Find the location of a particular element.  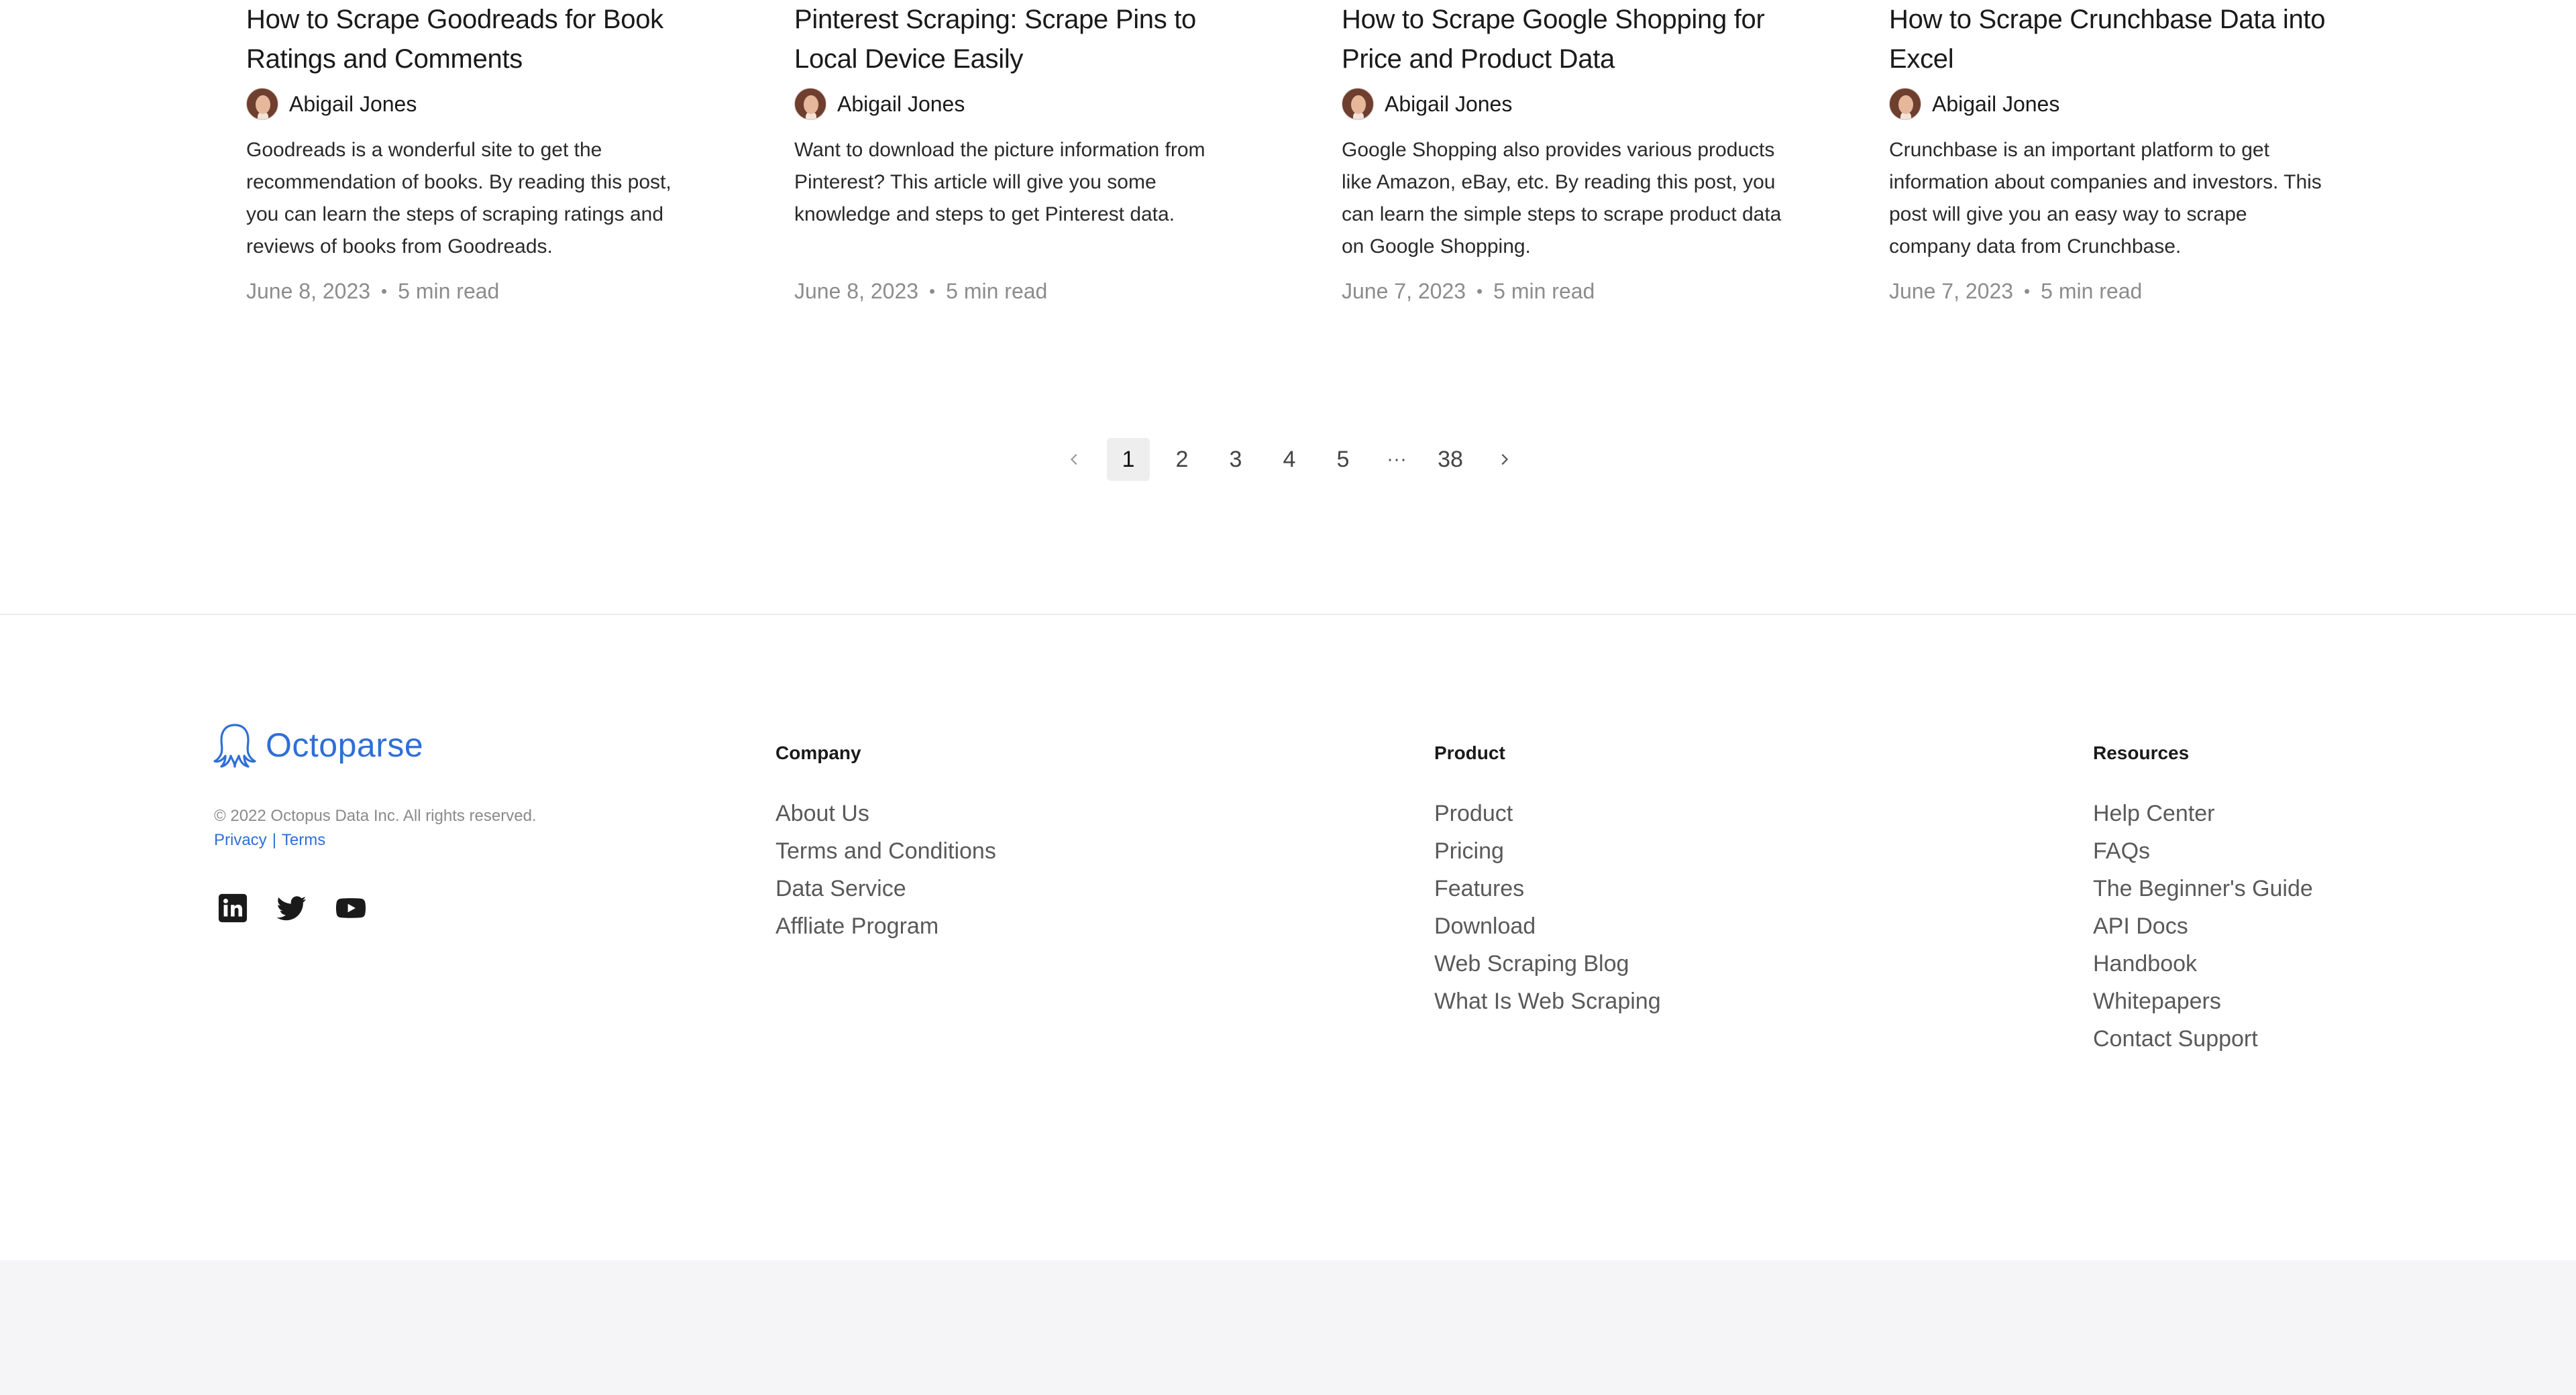

footer-brand: Octoparse is located at coordinates (318, 745).